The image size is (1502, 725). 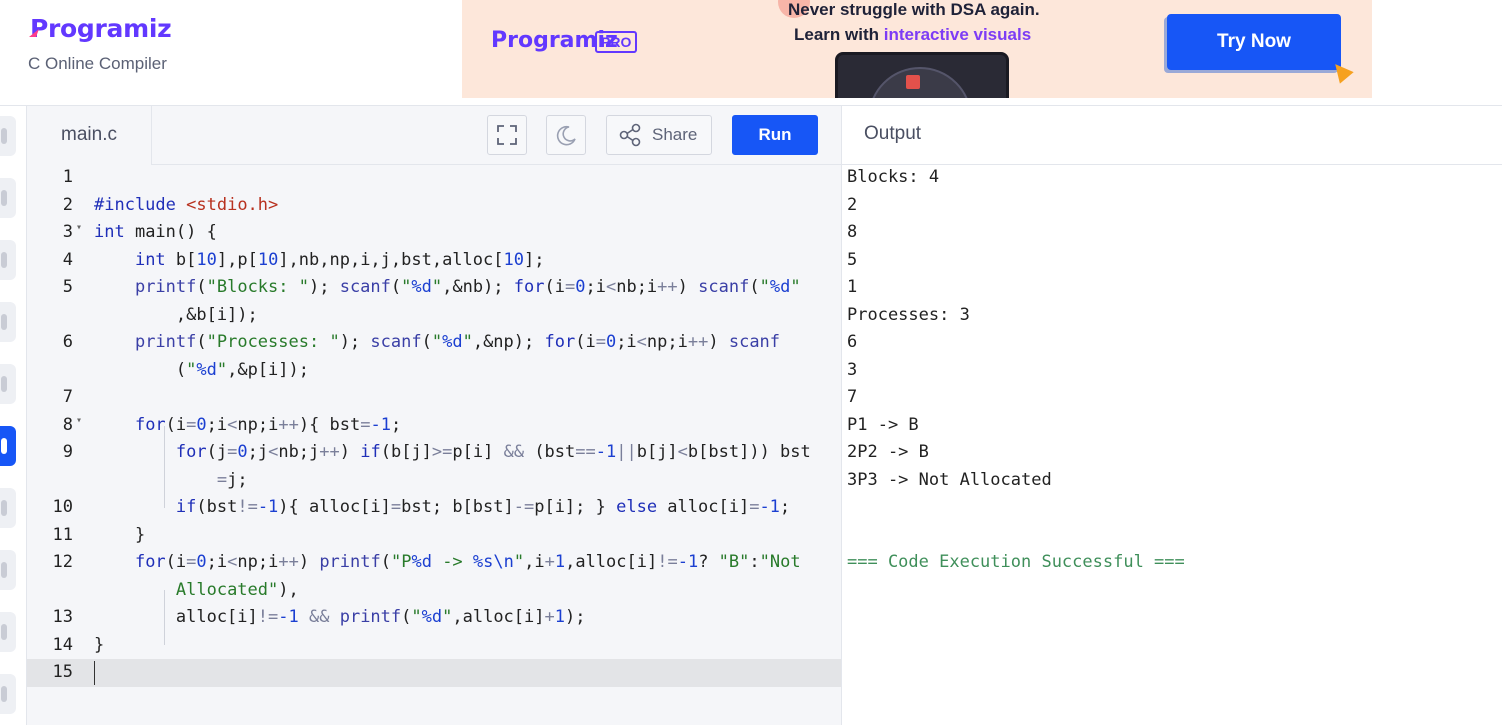 I want to click on line-number: 15, so click(x=62, y=672).